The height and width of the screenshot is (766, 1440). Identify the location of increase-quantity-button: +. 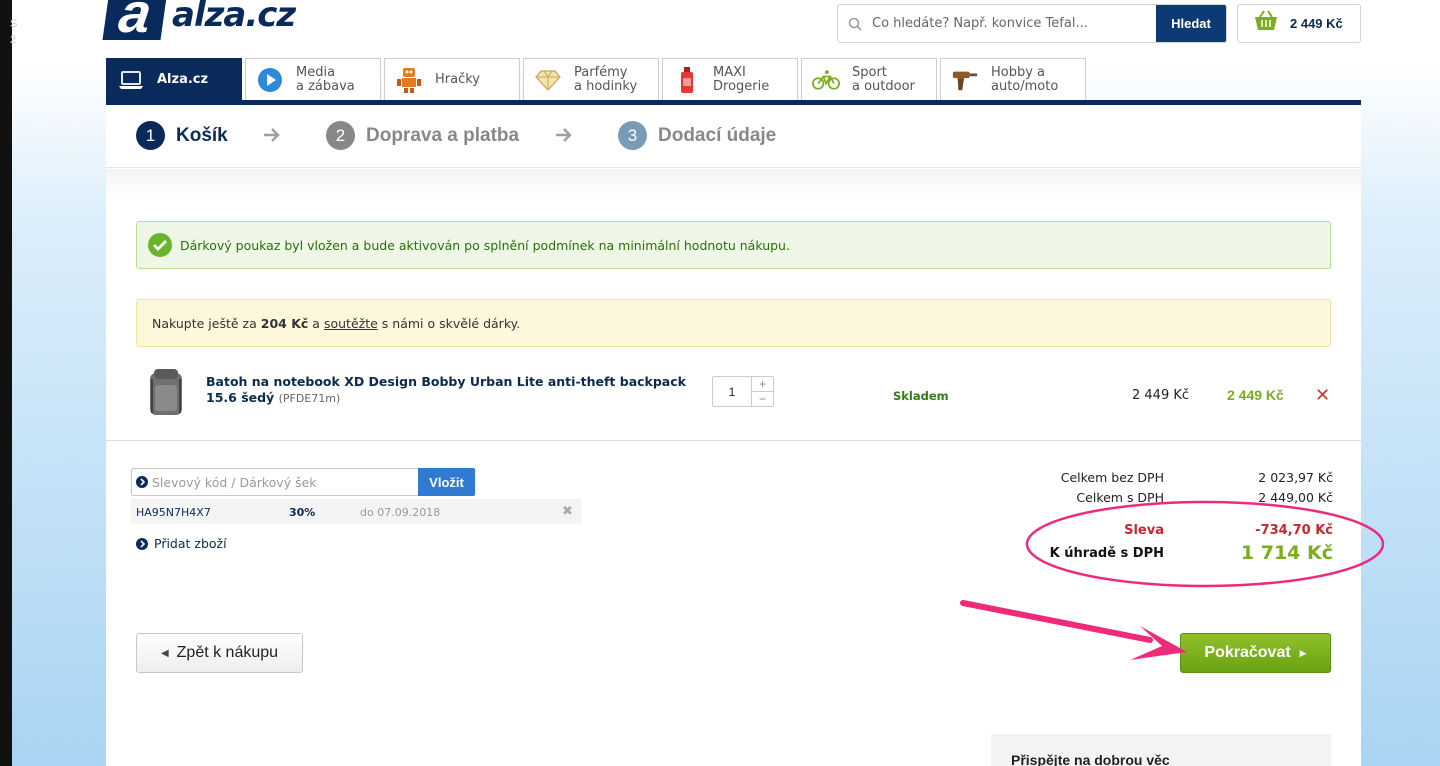
(762, 384).